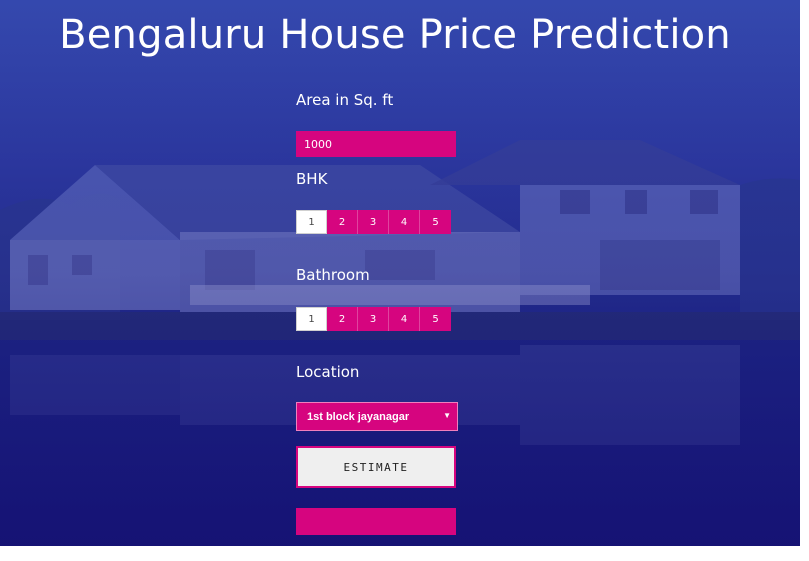  Describe the element at coordinates (447, 415) in the screenshot. I see `dropdown-caret-icon: ▼` at that location.